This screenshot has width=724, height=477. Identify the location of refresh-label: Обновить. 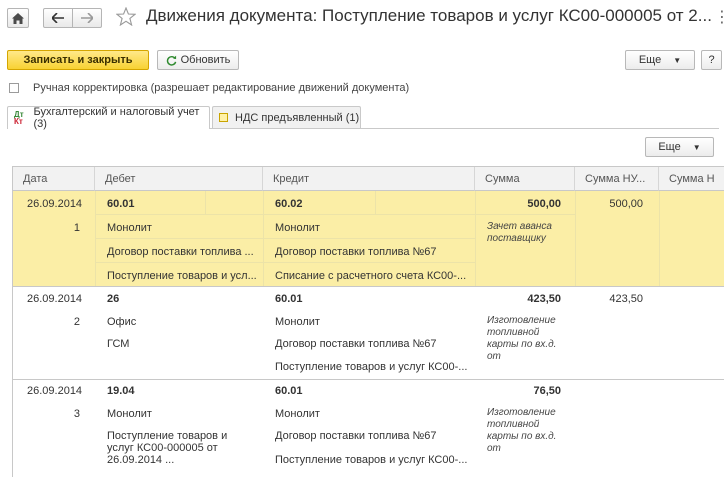
(205, 60).